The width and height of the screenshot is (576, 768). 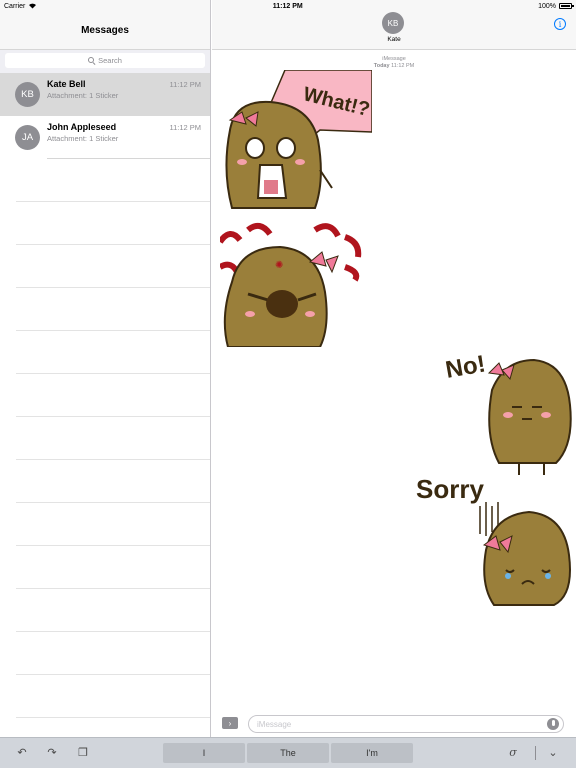 I want to click on info-icon: i, so click(x=560, y=24).